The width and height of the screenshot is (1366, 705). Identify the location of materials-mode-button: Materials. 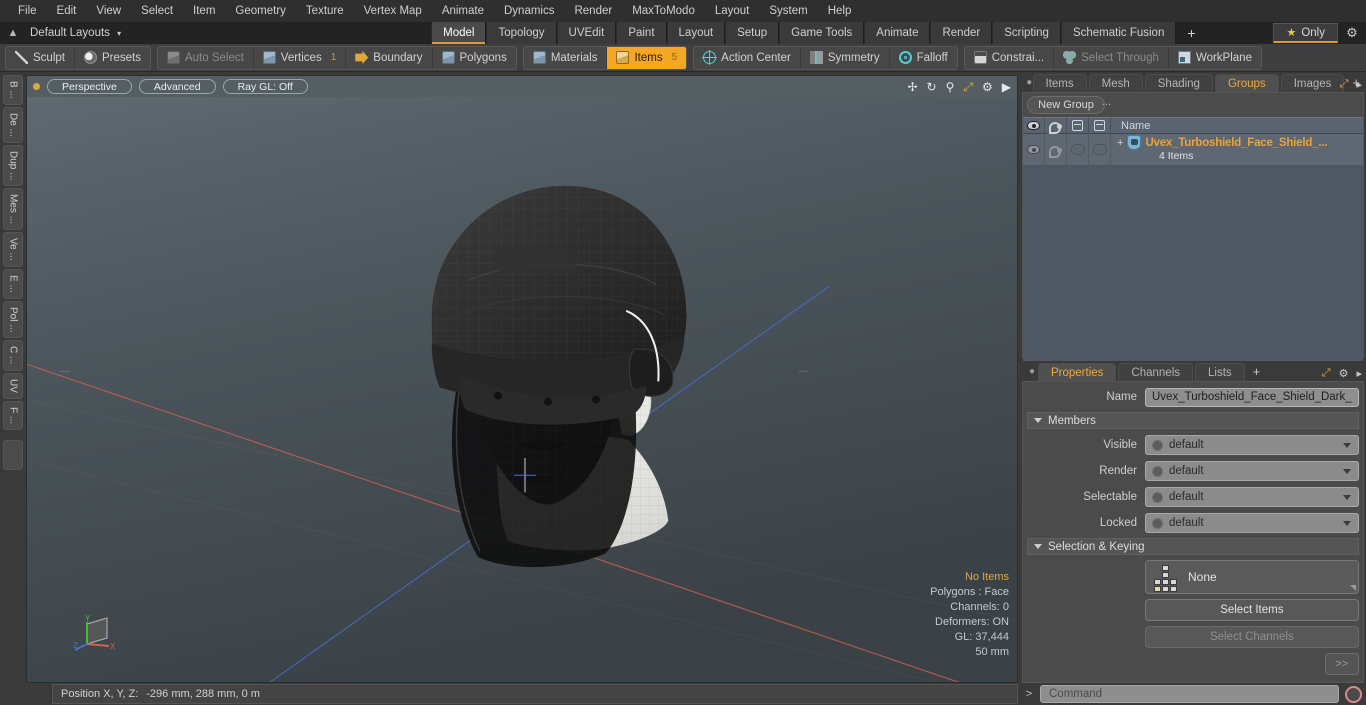
(566, 57).